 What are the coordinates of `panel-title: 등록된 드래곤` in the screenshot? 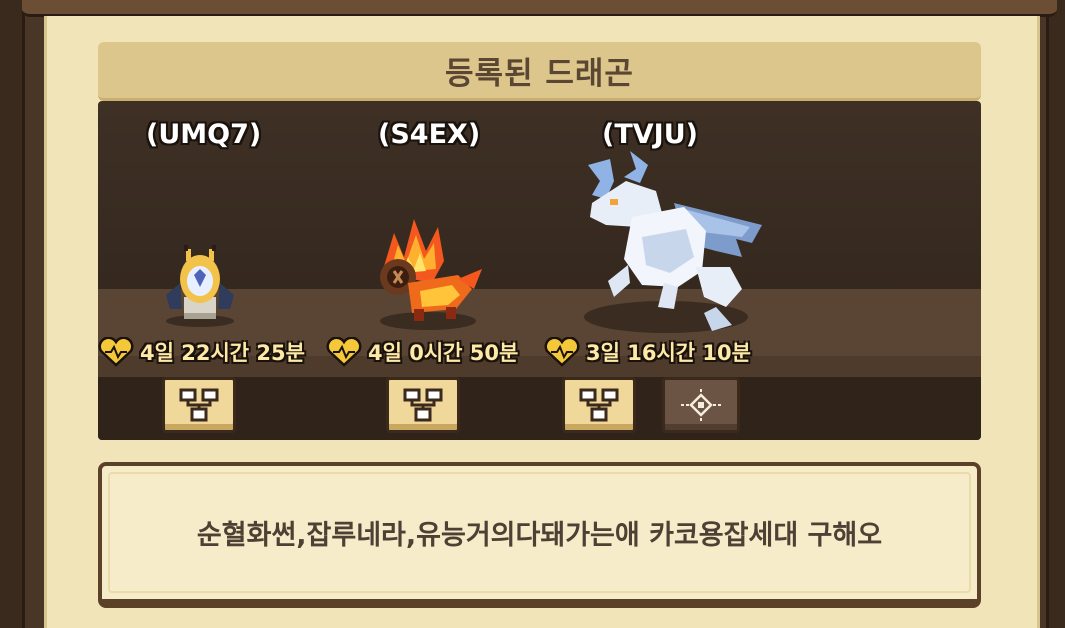 It's located at (539, 73).